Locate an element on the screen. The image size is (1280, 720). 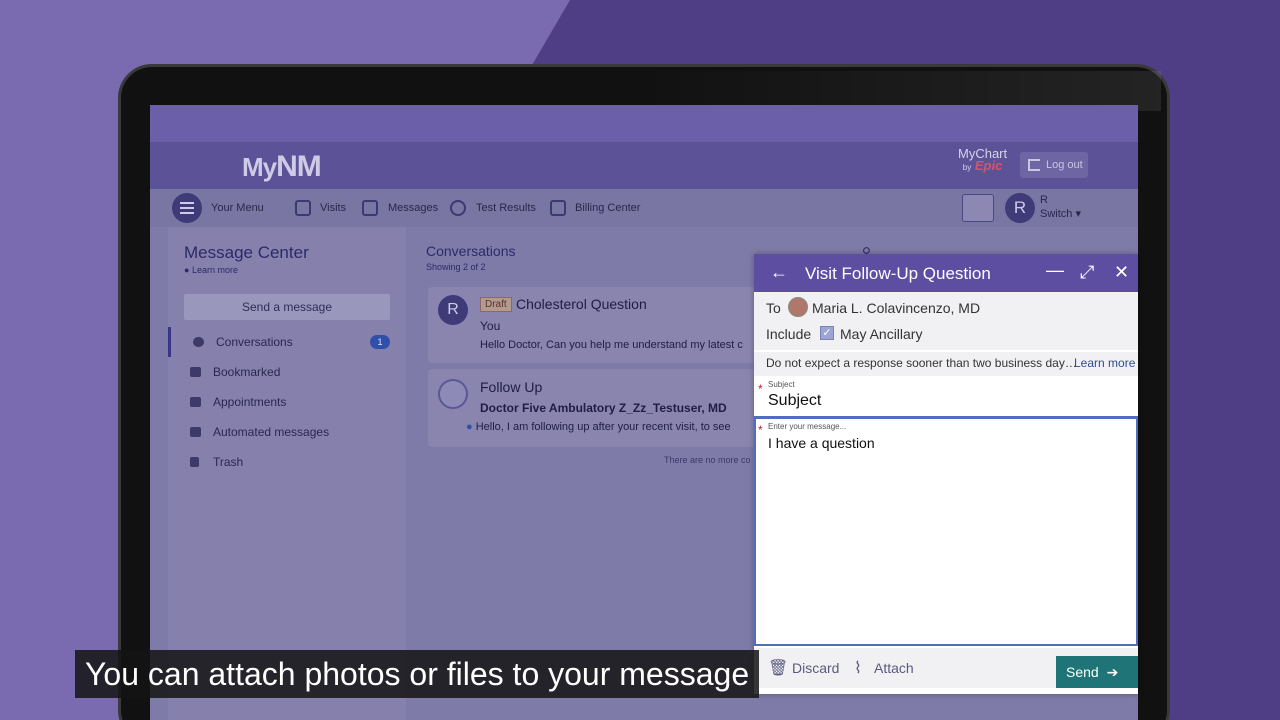
conversation-subject: Follow Up is located at coordinates (511, 387).